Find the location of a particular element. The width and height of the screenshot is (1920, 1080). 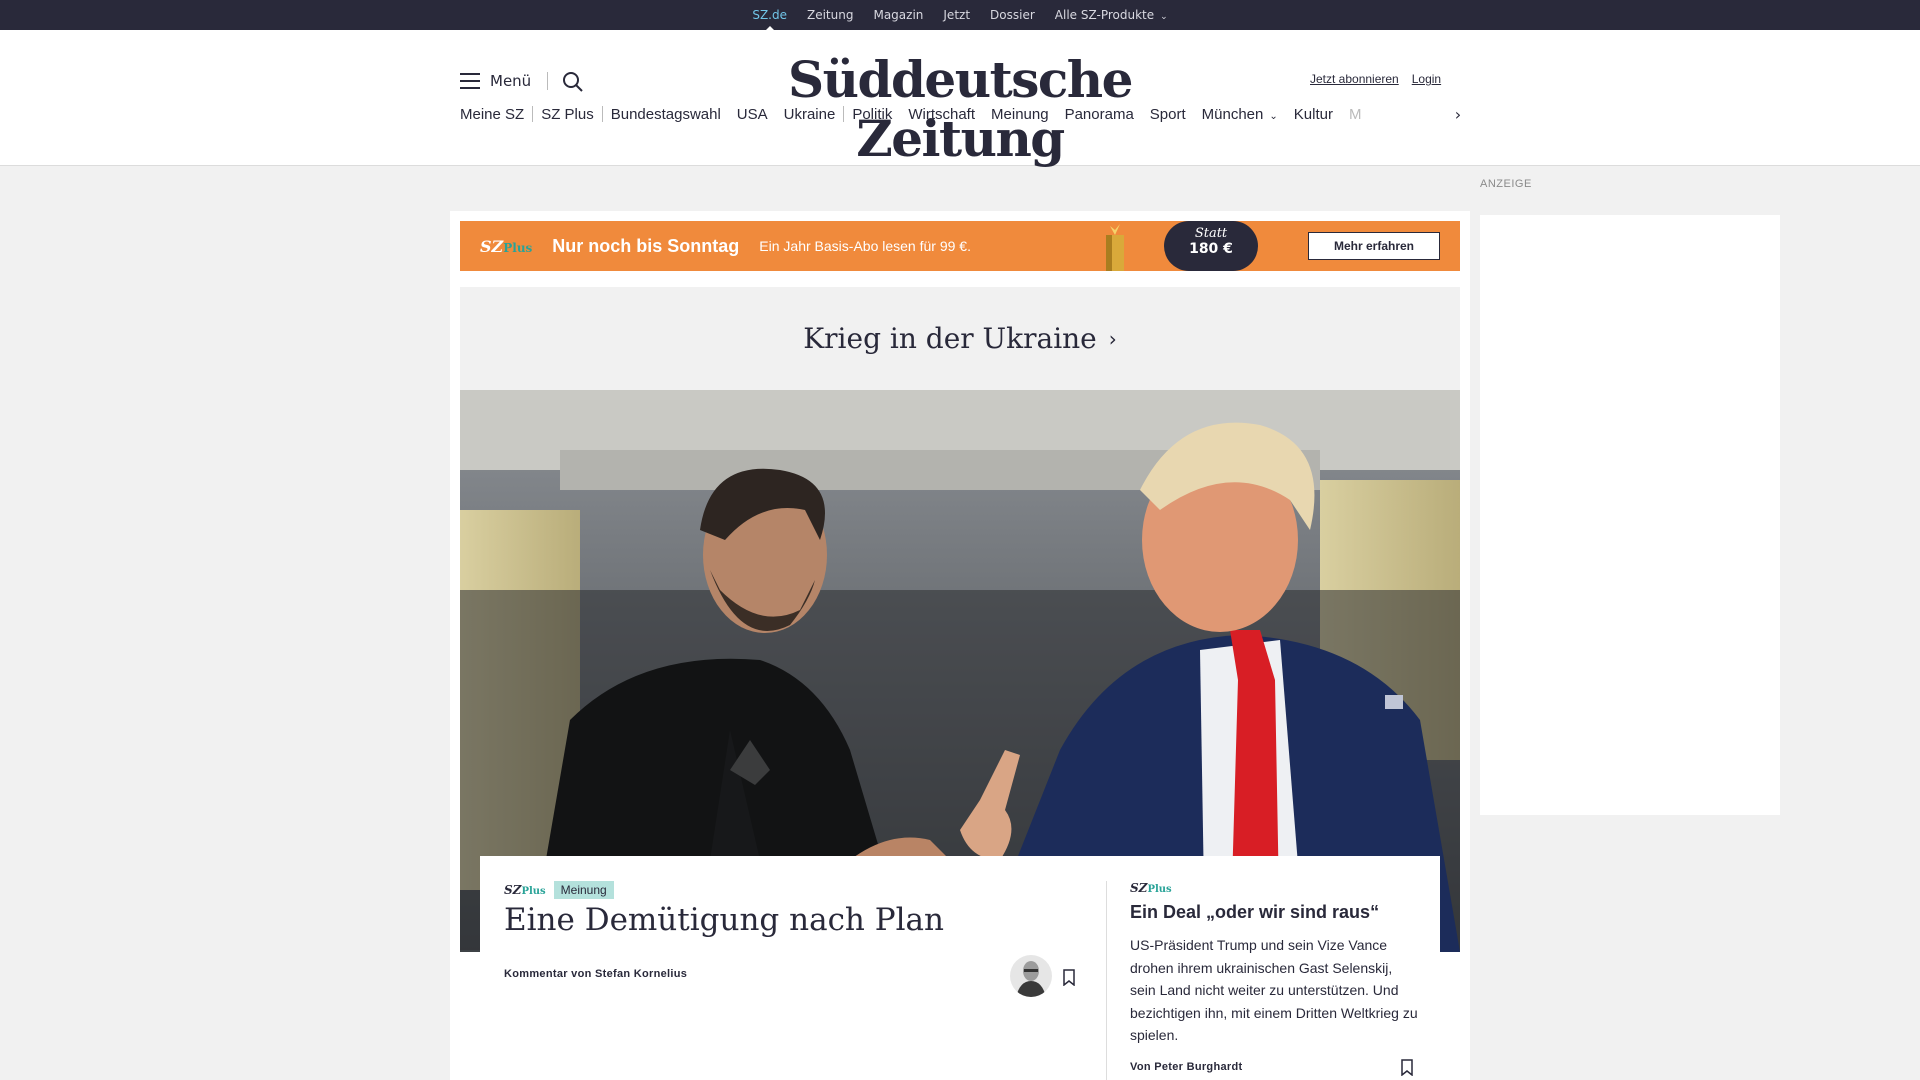

nav-item-muenchen-label: München is located at coordinates (1232, 114).